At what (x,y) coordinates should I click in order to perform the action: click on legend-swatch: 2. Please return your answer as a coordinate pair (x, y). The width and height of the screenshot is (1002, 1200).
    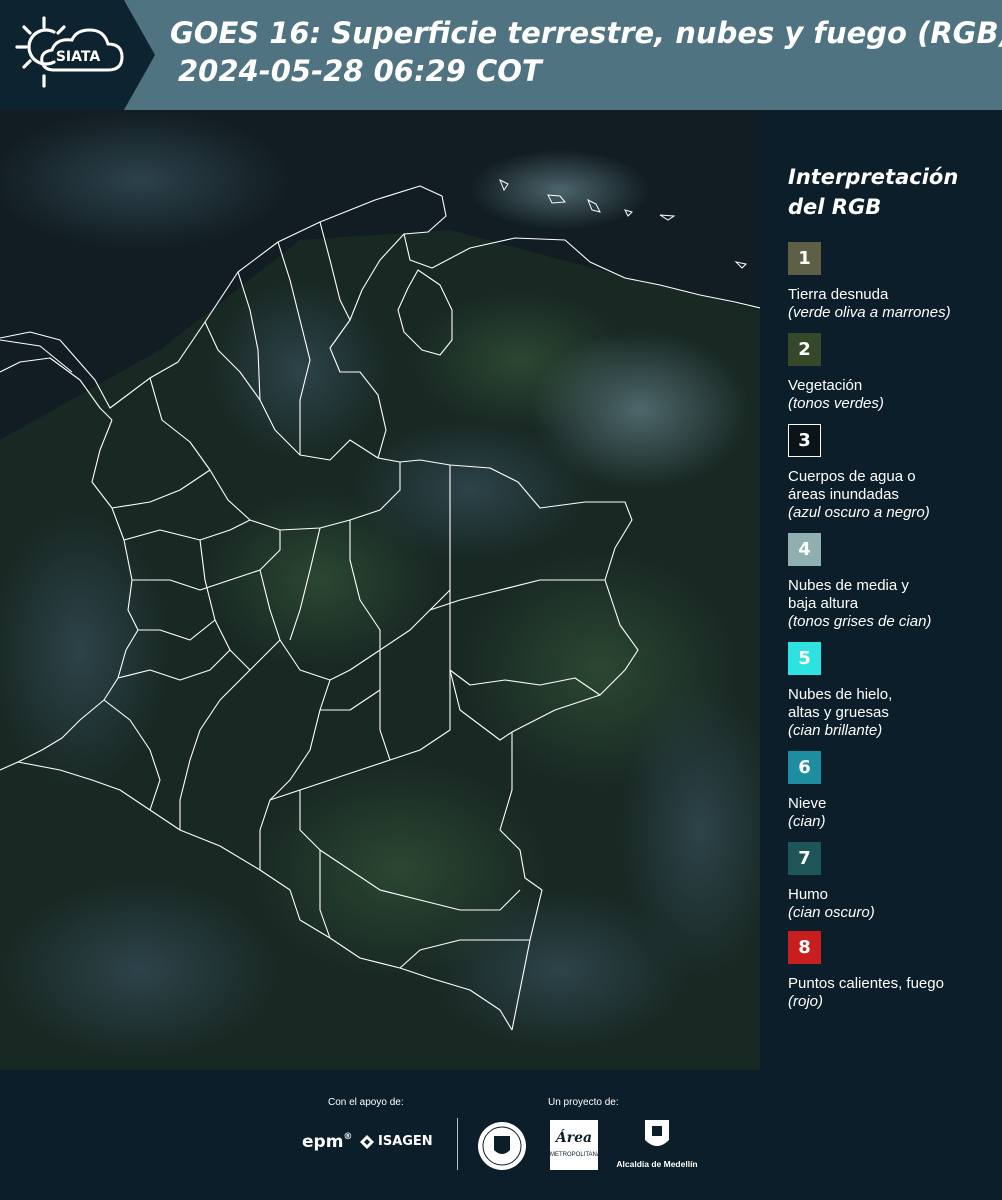
    Looking at the image, I should click on (804, 349).